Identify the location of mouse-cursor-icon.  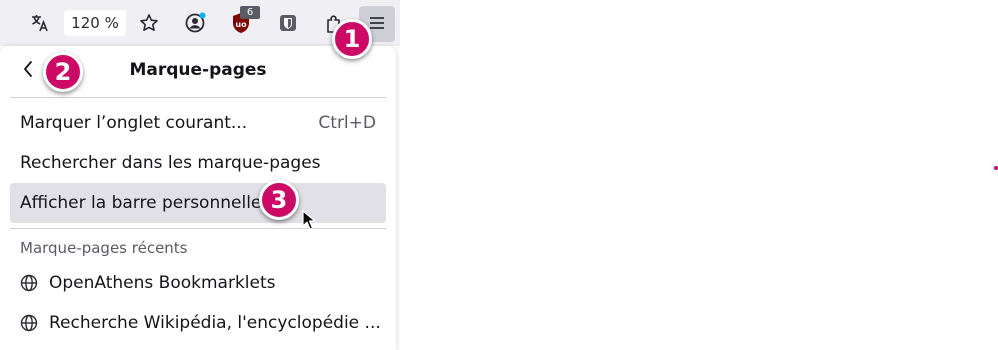
(309, 222).